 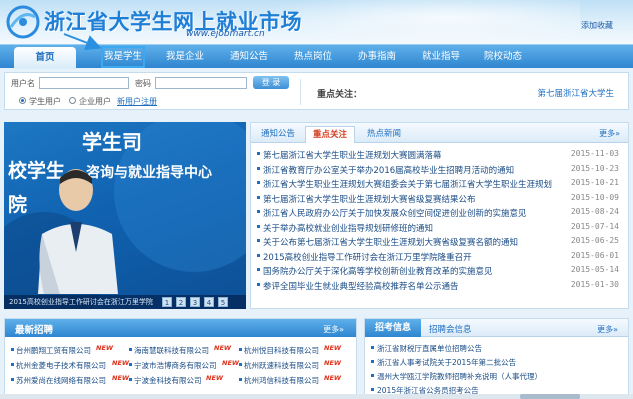 I want to click on exam-info-item: 浙江省人事考试院关于2015年第二批公告, so click(x=496, y=361).